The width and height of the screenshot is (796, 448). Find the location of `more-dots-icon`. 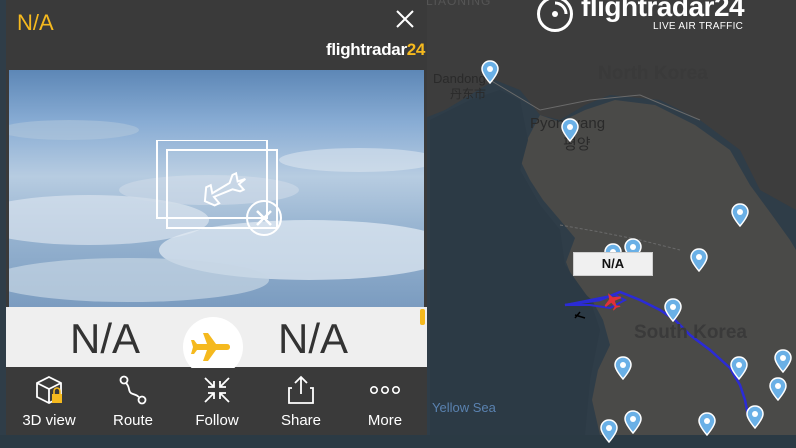

more-dots-icon is located at coordinates (384, 390).